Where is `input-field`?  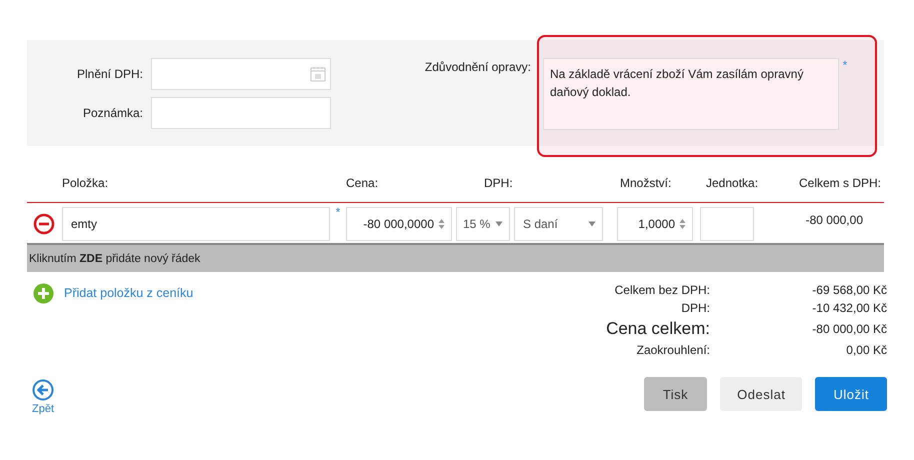 input-field is located at coordinates (241, 113).